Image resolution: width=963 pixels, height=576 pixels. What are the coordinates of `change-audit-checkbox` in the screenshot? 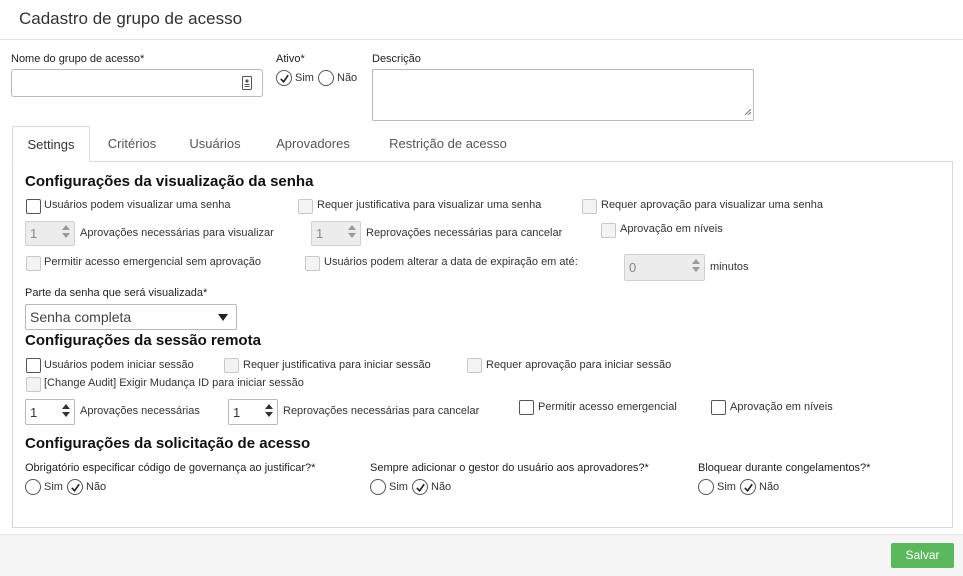 It's located at (33, 384).